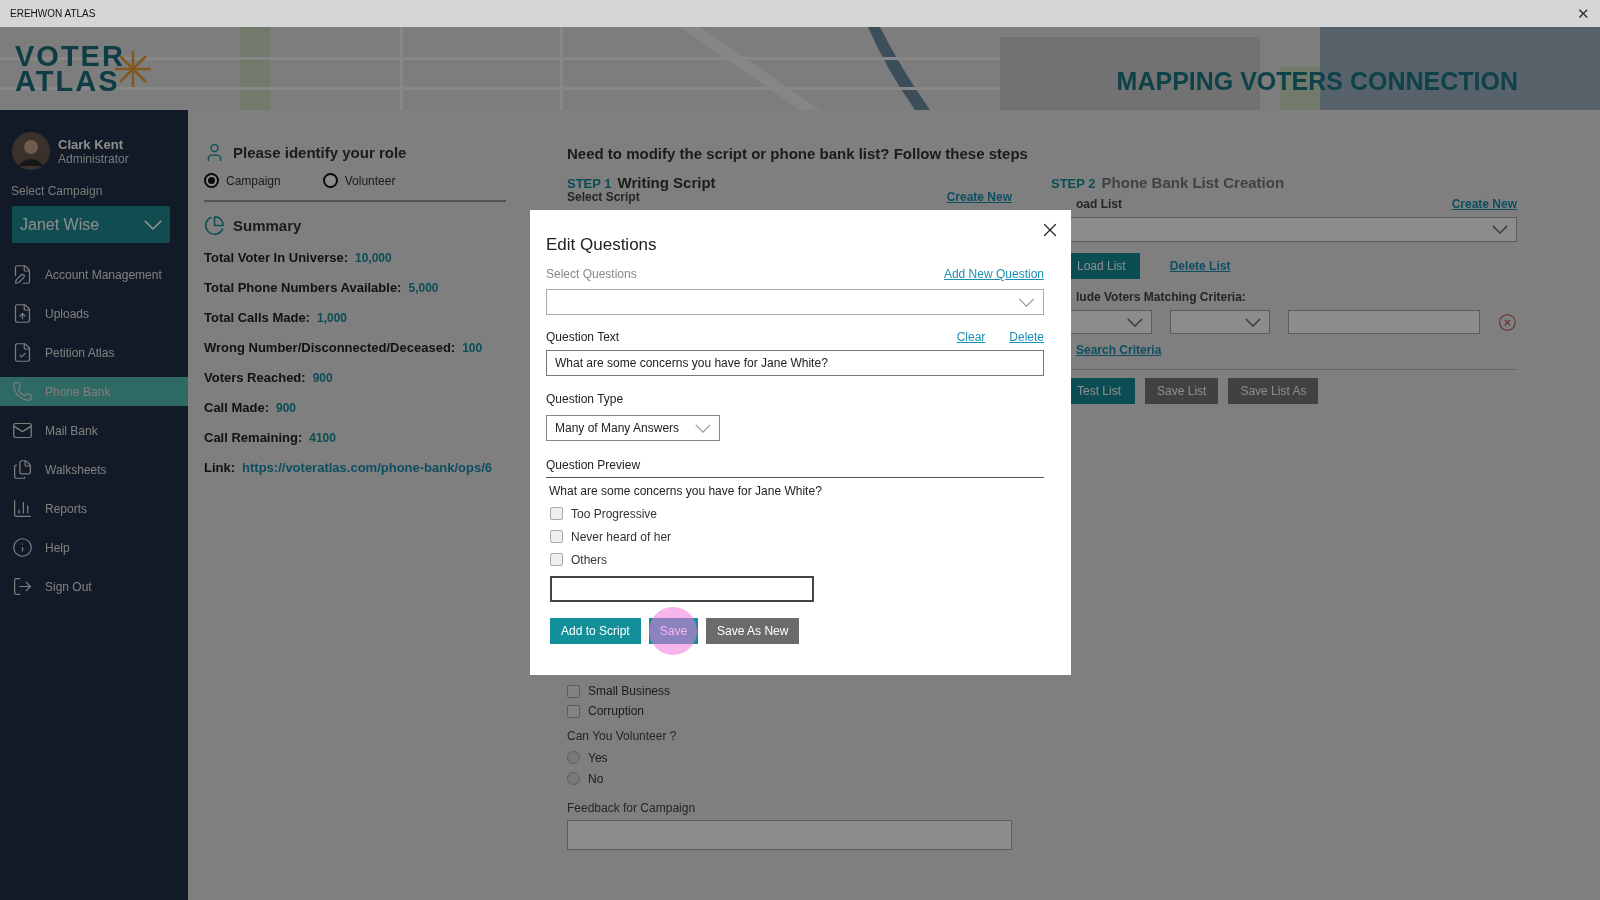 The height and width of the screenshot is (900, 1600). I want to click on nav-item: Reports, so click(94, 508).